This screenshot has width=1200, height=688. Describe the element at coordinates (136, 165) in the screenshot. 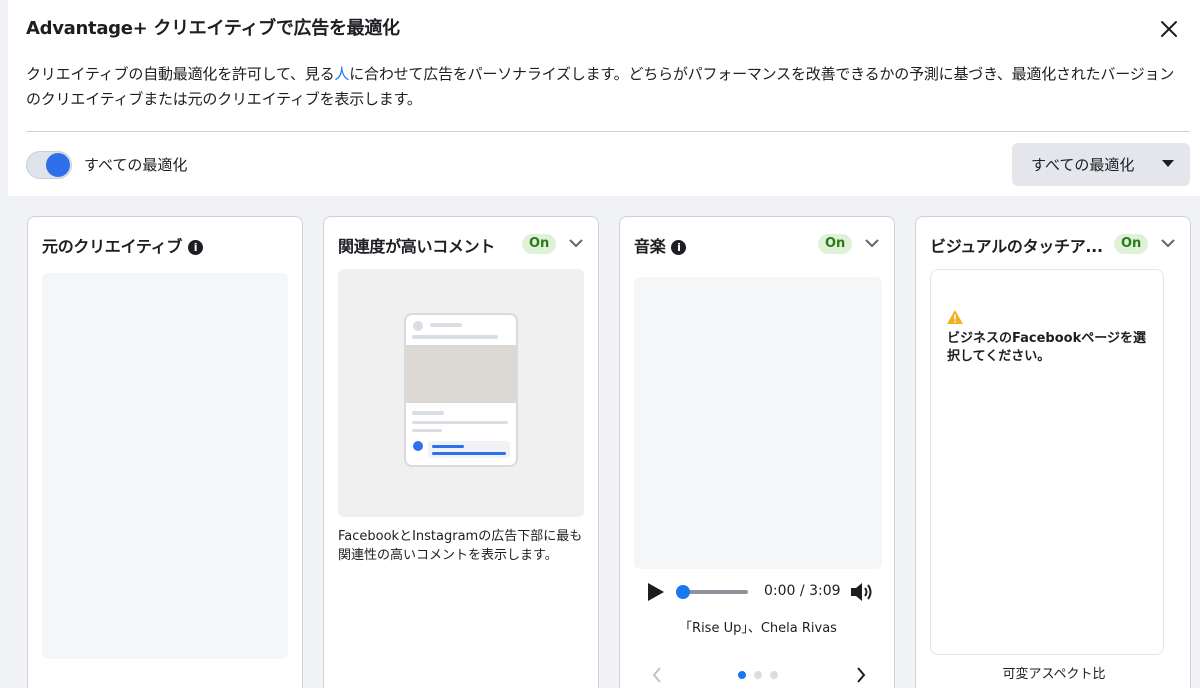

I see `toggle-label: すべての最適化` at that location.